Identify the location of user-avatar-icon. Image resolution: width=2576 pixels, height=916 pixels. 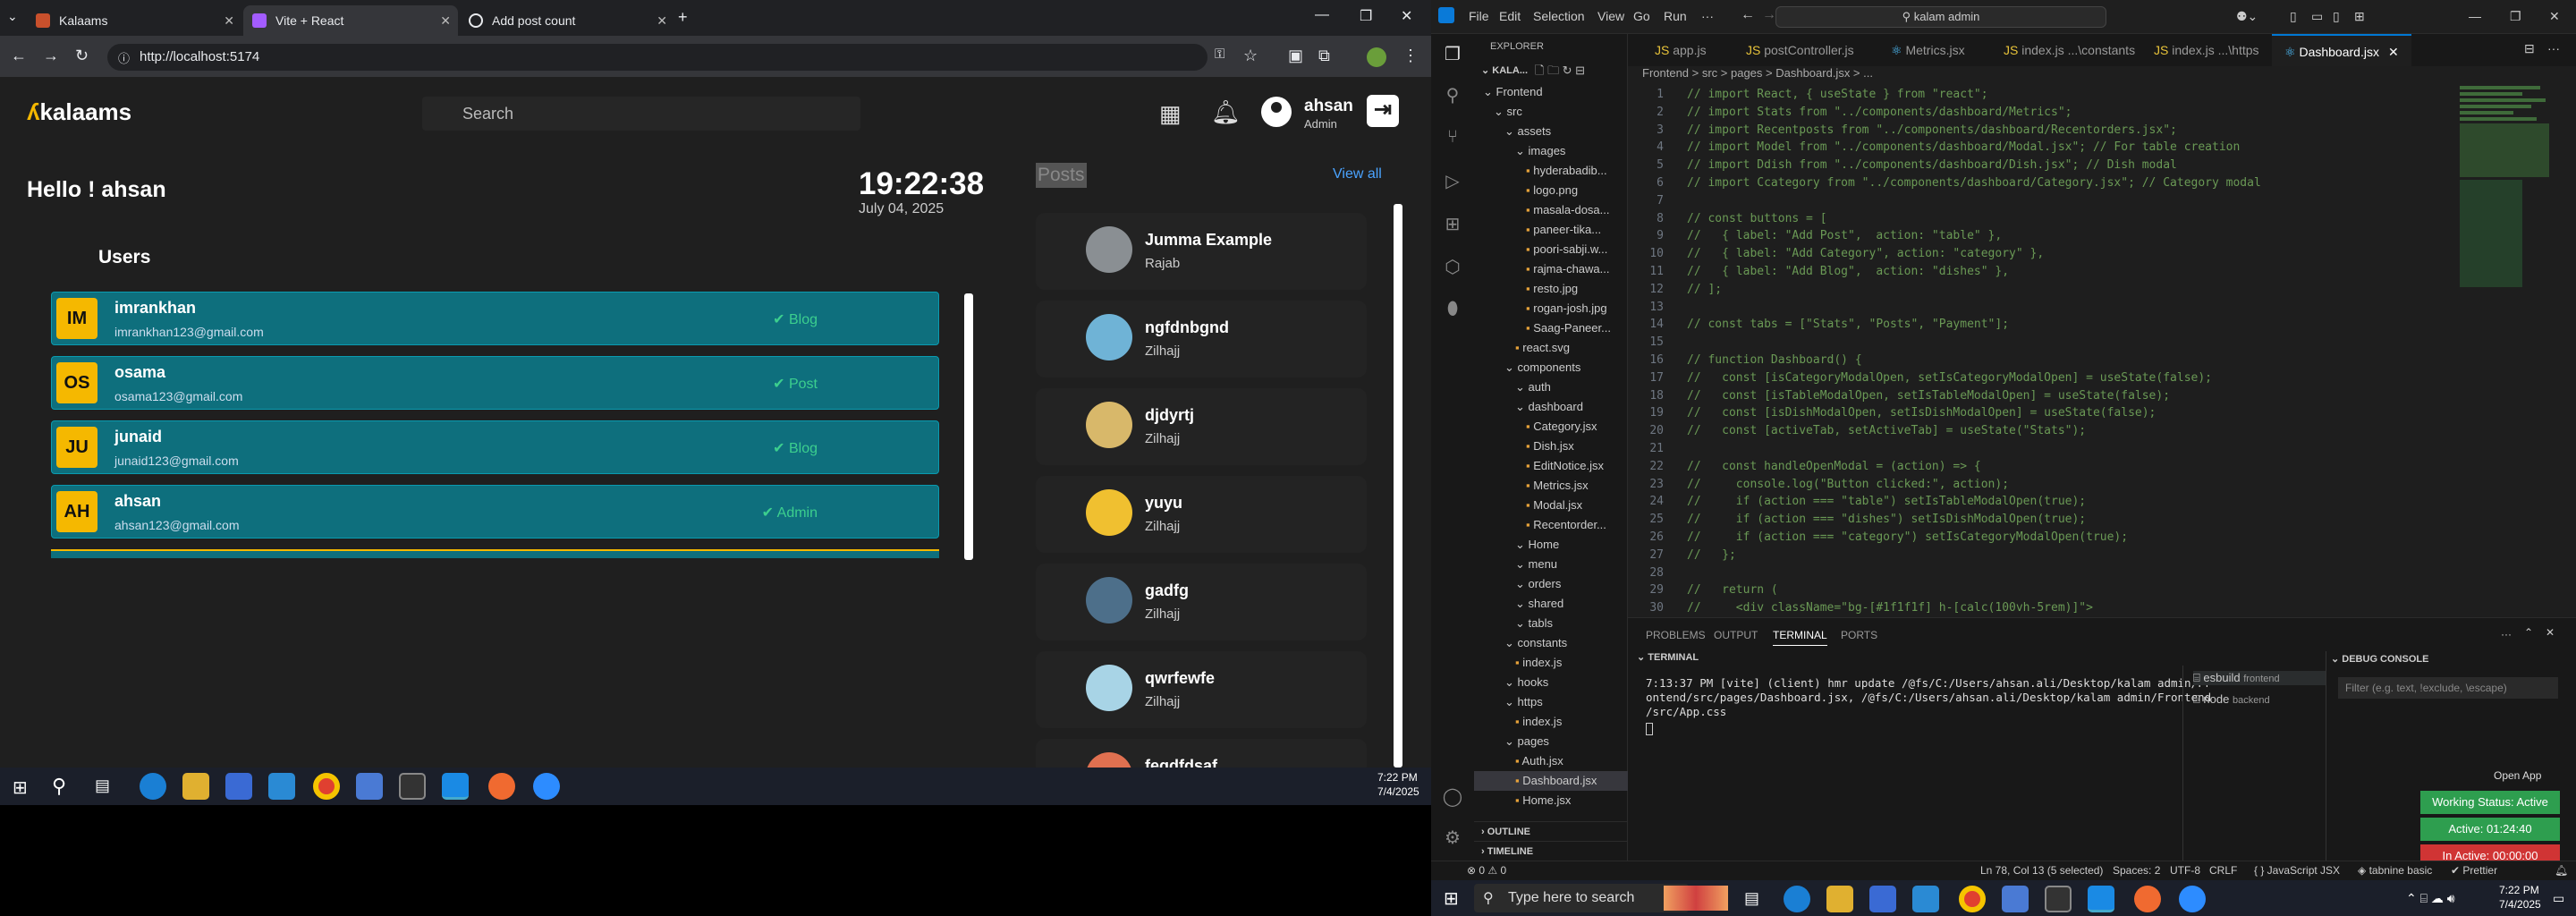
(1276, 112).